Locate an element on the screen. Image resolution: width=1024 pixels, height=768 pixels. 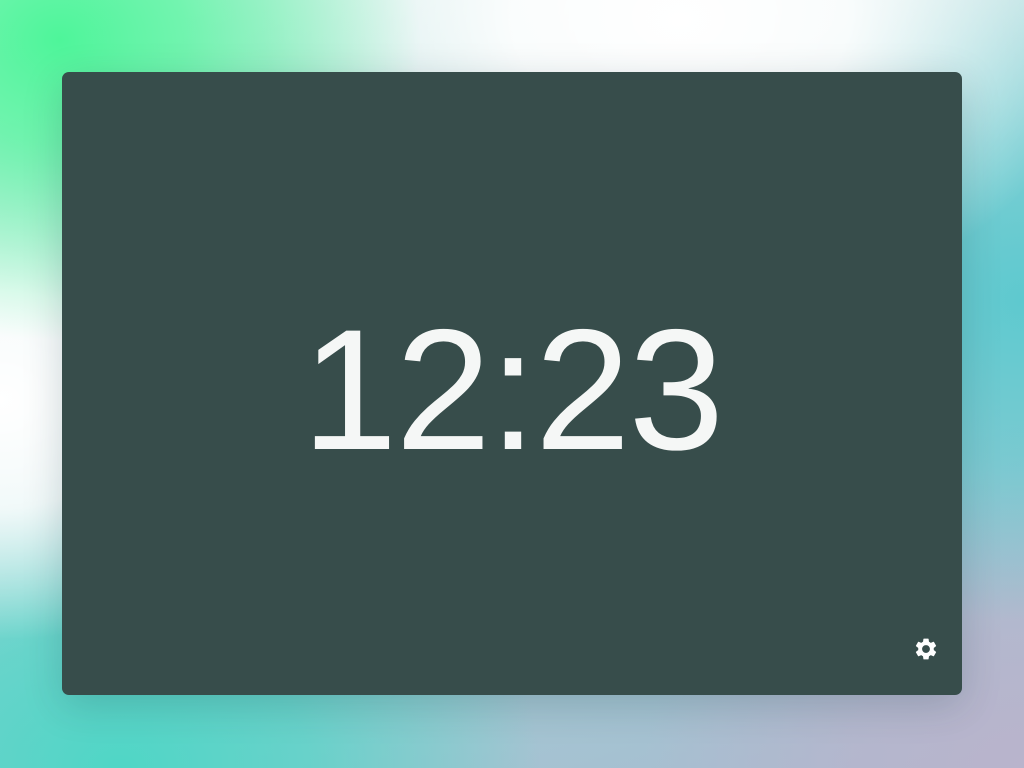
time-display: 12:23 is located at coordinates (512, 390).